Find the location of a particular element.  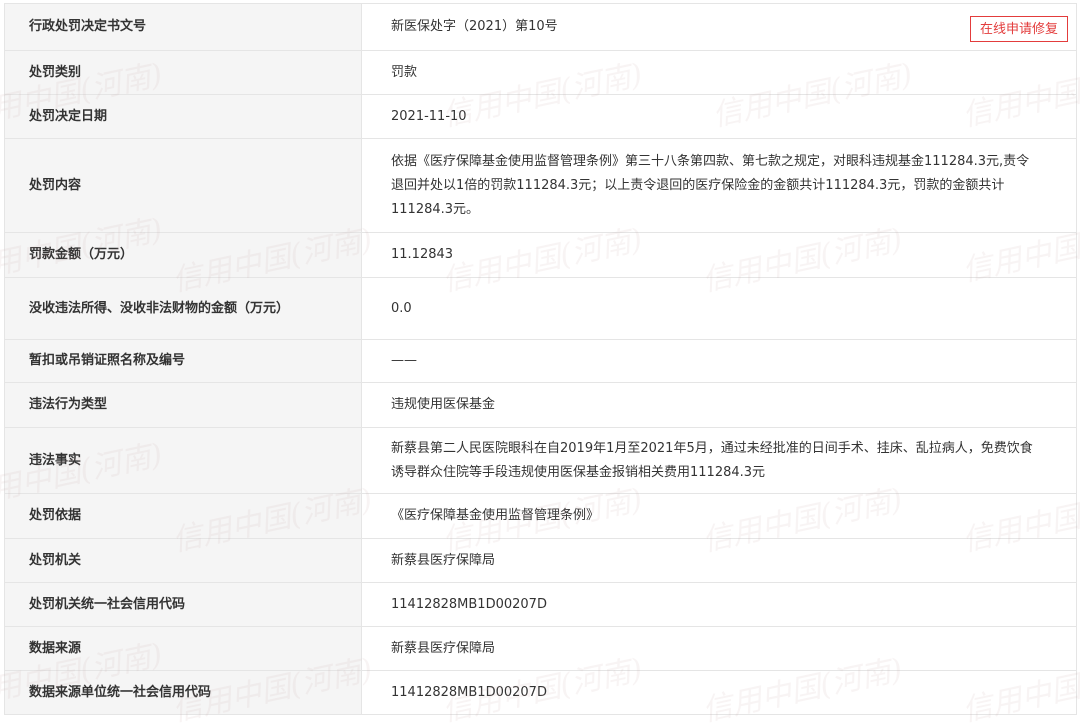

row-label-confiscation-amount: 没收违法所得、没收非法财物的金额（万元） is located at coordinates (183, 308).